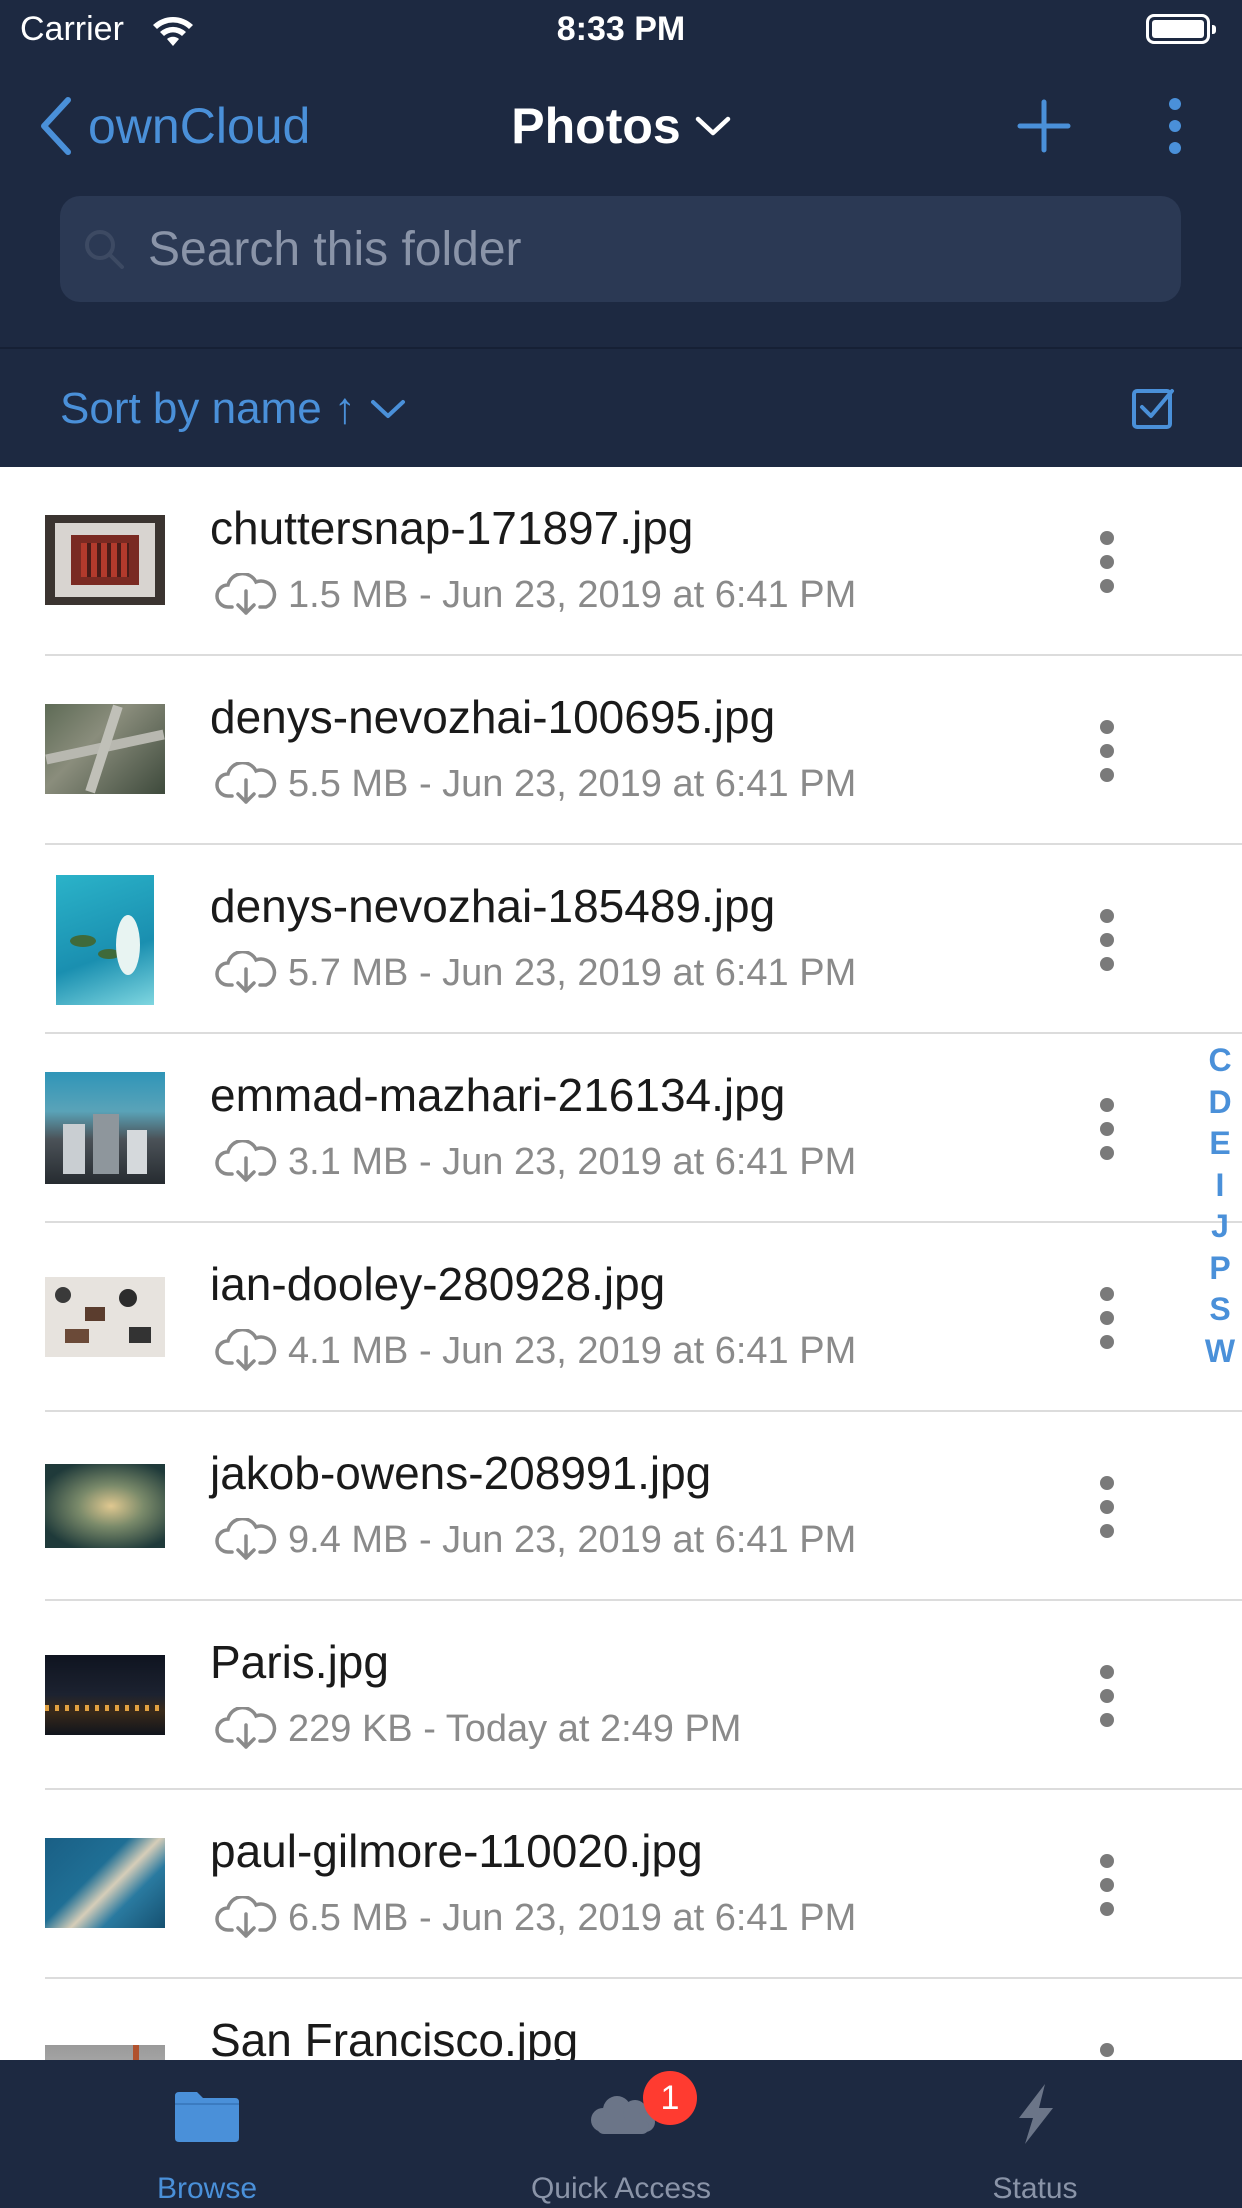  I want to click on sort-button: Sort by name ↑, so click(233, 409).